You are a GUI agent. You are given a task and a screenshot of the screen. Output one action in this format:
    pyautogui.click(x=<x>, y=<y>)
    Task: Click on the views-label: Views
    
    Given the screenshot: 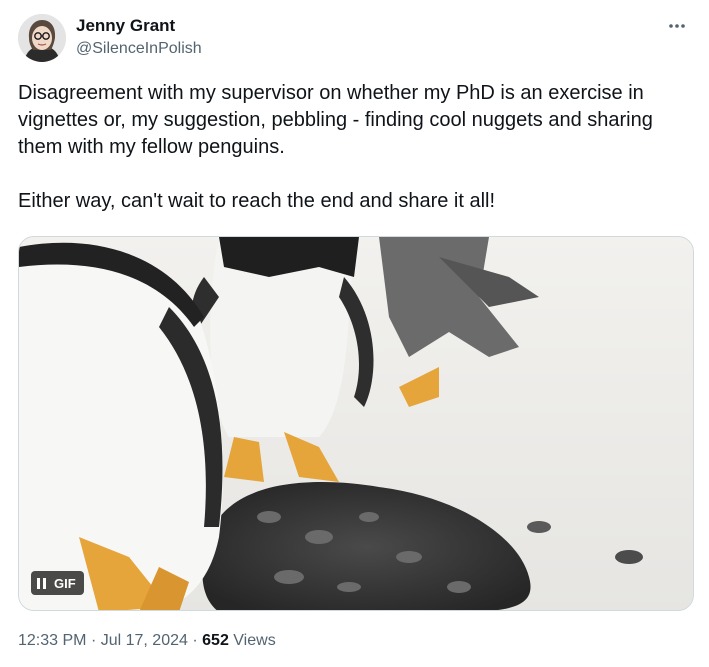 What is the action you would take?
    pyautogui.click(x=254, y=640)
    